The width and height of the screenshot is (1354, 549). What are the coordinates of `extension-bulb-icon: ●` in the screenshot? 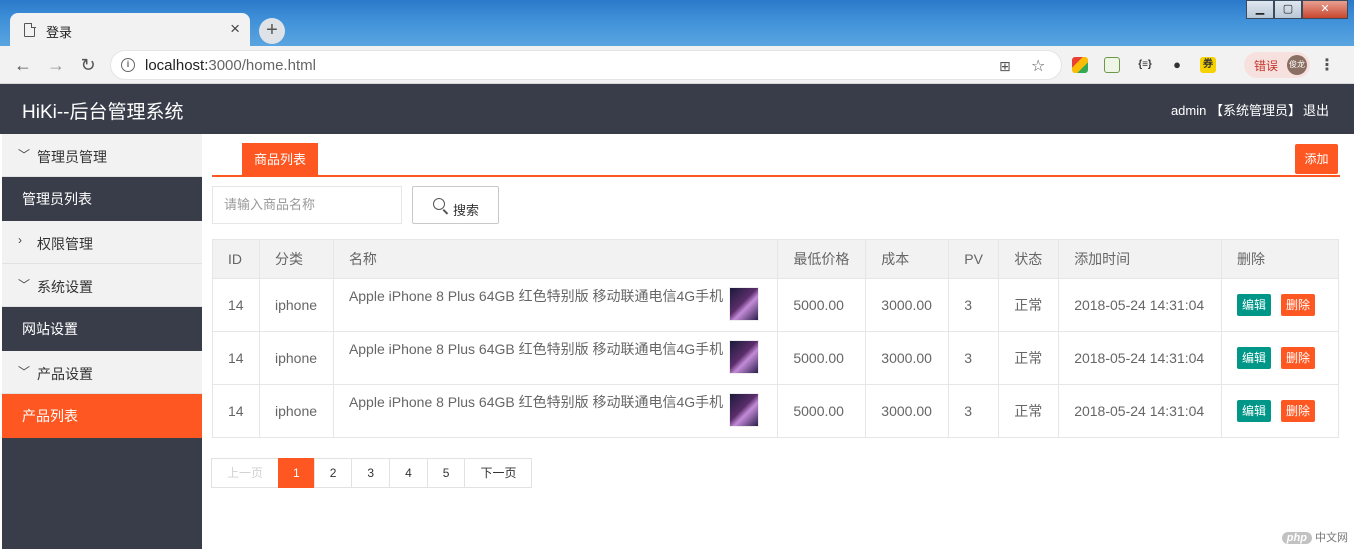 It's located at (1177, 65).